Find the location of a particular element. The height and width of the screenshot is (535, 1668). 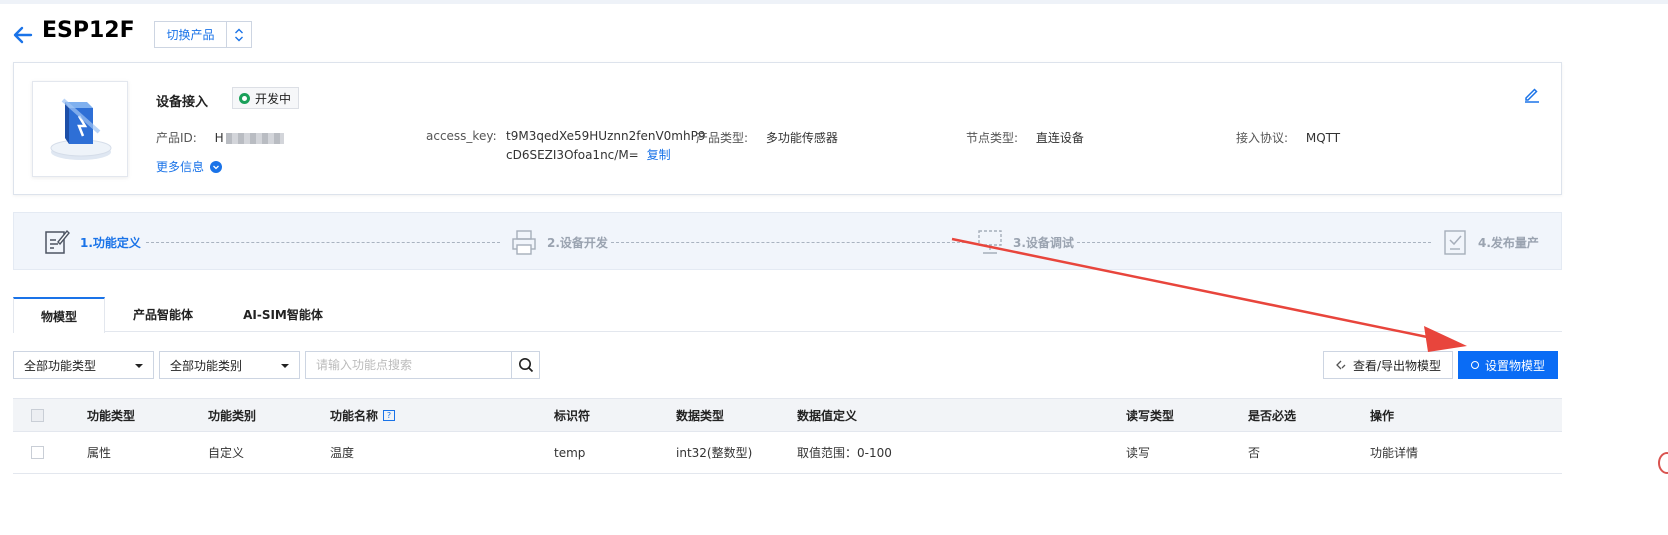

copy-link: 复制 is located at coordinates (659, 155).